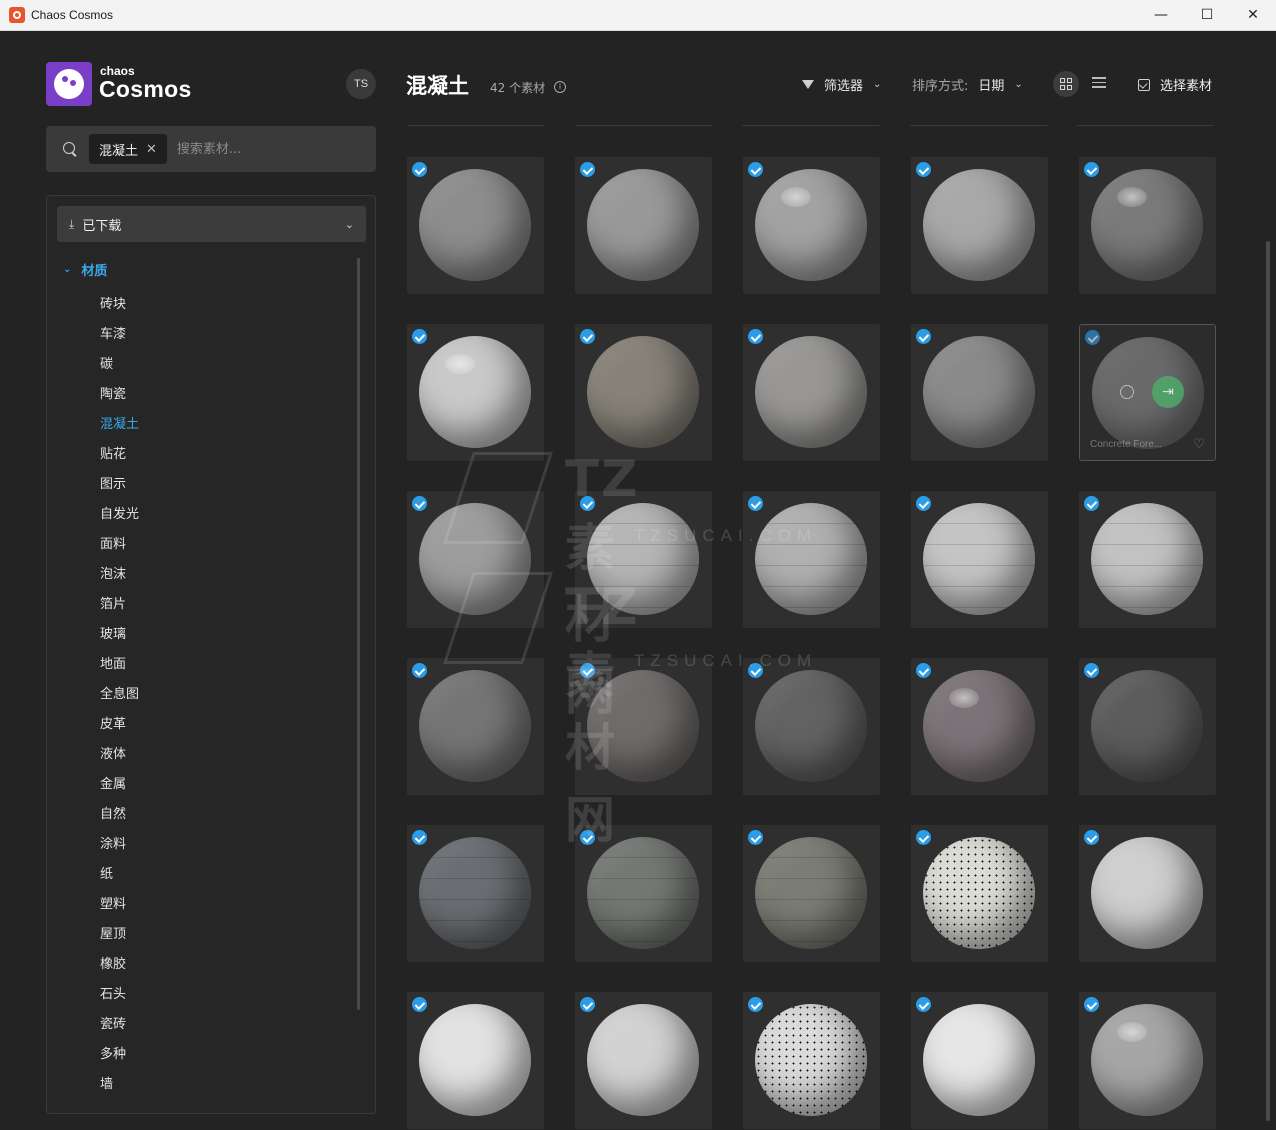 This screenshot has width=1276, height=1130. What do you see at coordinates (967, 84) in the screenshot?
I see `sort-dropdown: 排序方式: 日期 ⌄` at bounding box center [967, 84].